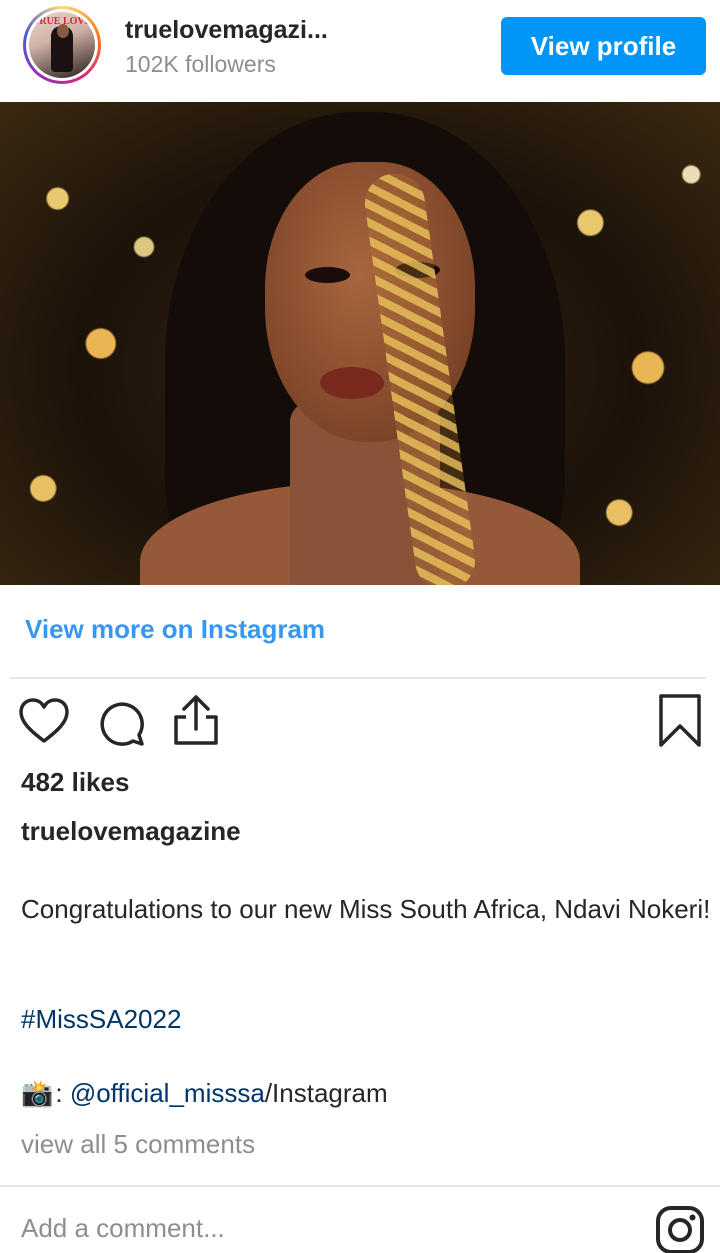  I want to click on view-more-on-instagram-link: View more on Instagram, so click(175, 629).